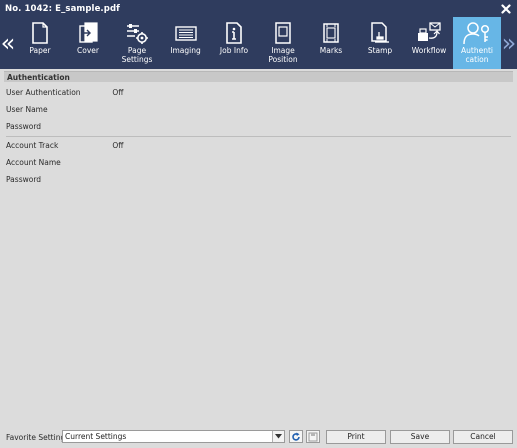  I want to click on tab-label: Imaging, so click(185, 50).